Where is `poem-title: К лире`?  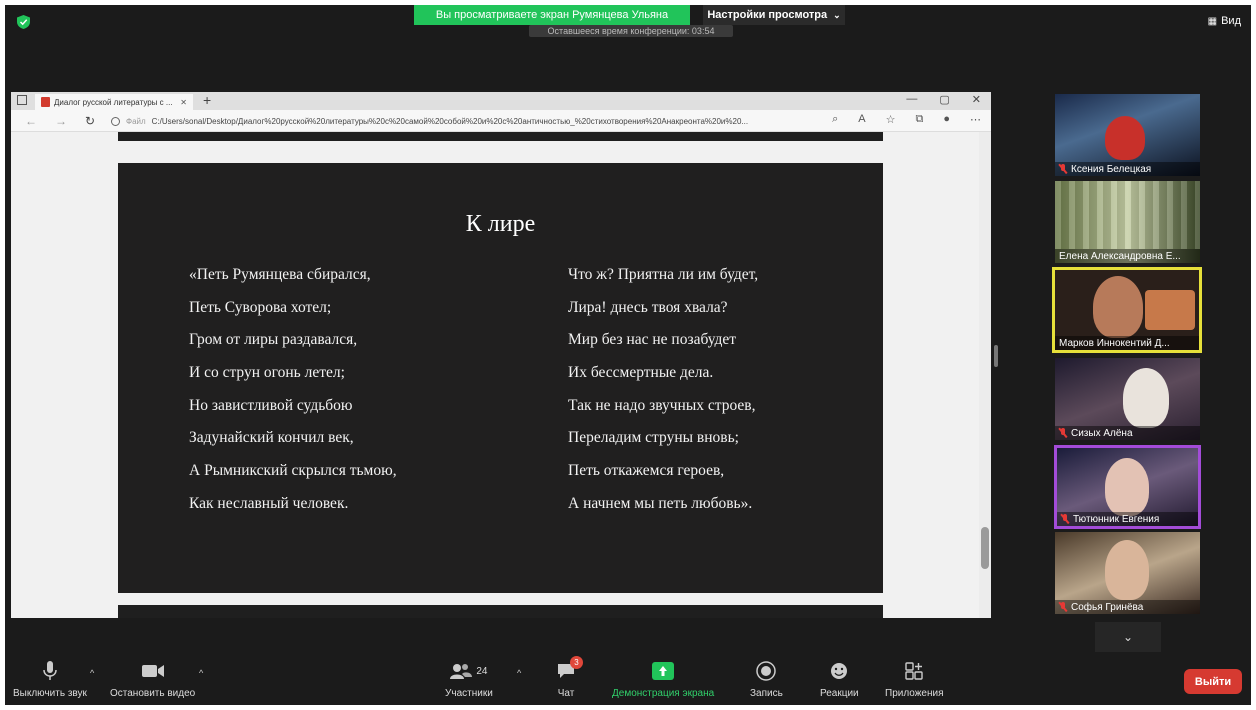
poem-title: К лире is located at coordinates (500, 224).